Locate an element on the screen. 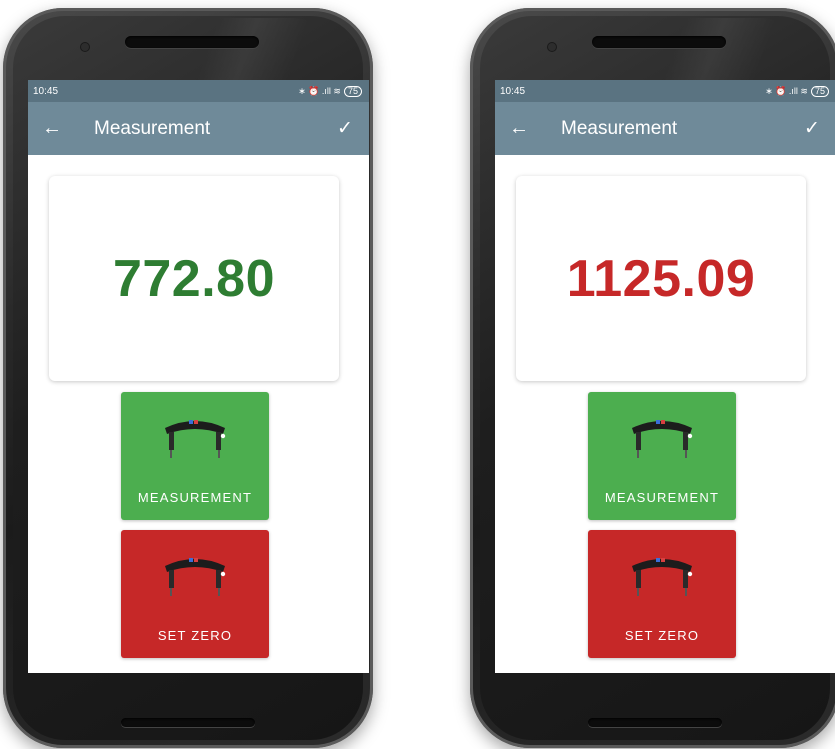  reading-card: 1125.09 is located at coordinates (661, 278).